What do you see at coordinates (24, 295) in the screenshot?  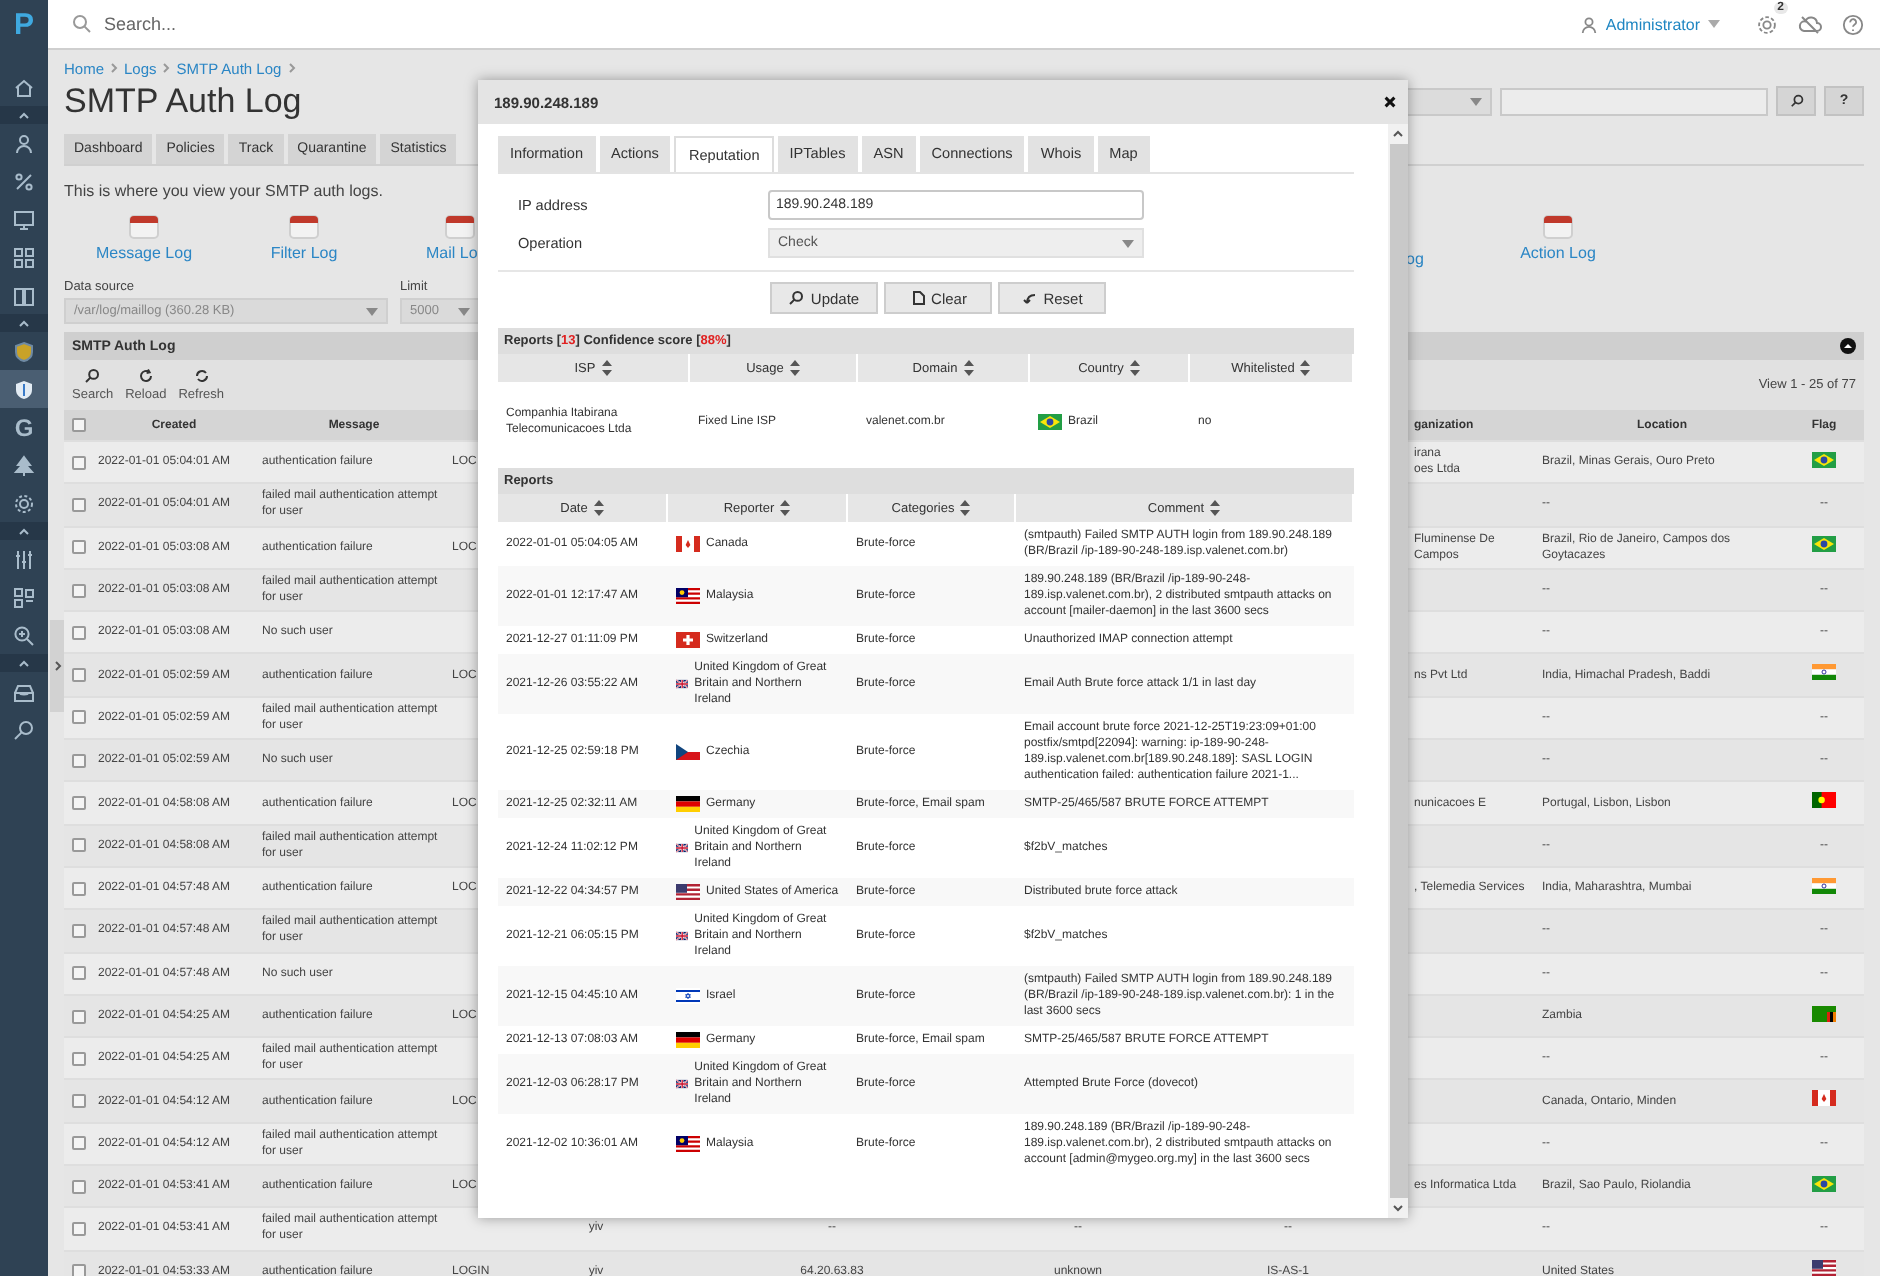 I see `book-icon` at bounding box center [24, 295].